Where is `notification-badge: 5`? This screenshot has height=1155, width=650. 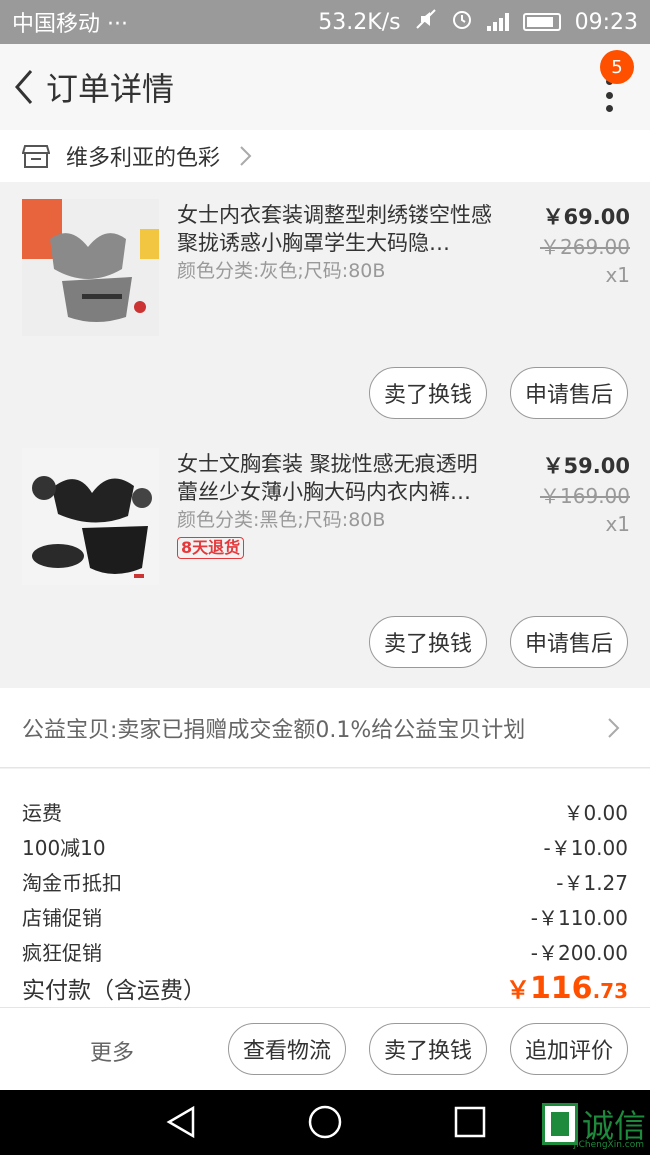
notification-badge: 5 is located at coordinates (617, 67).